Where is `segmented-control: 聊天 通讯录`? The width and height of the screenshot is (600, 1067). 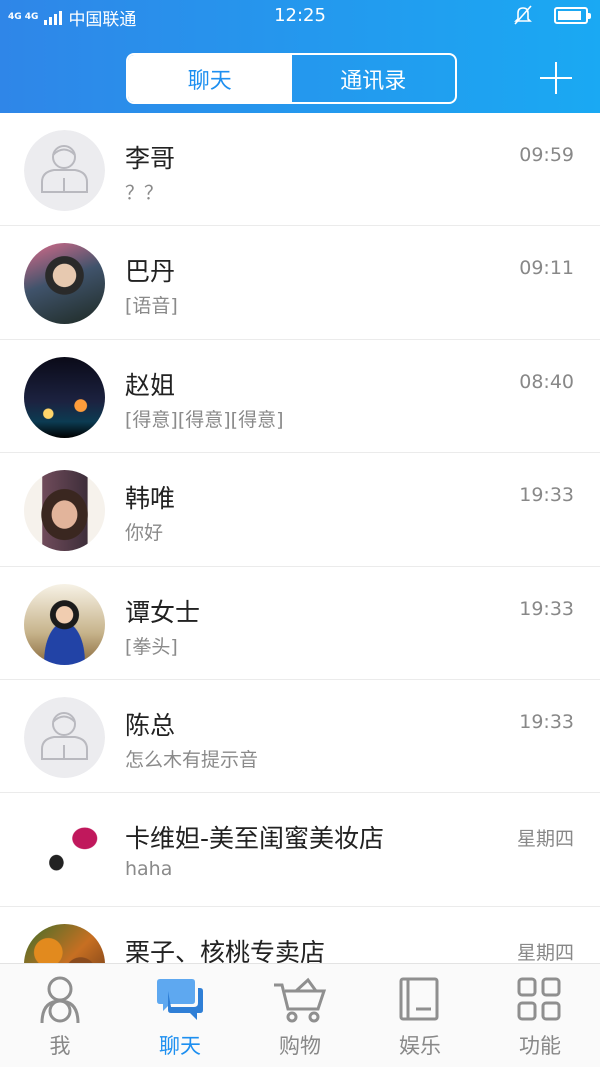 segmented-control: 聊天 通讯录 is located at coordinates (291, 78).